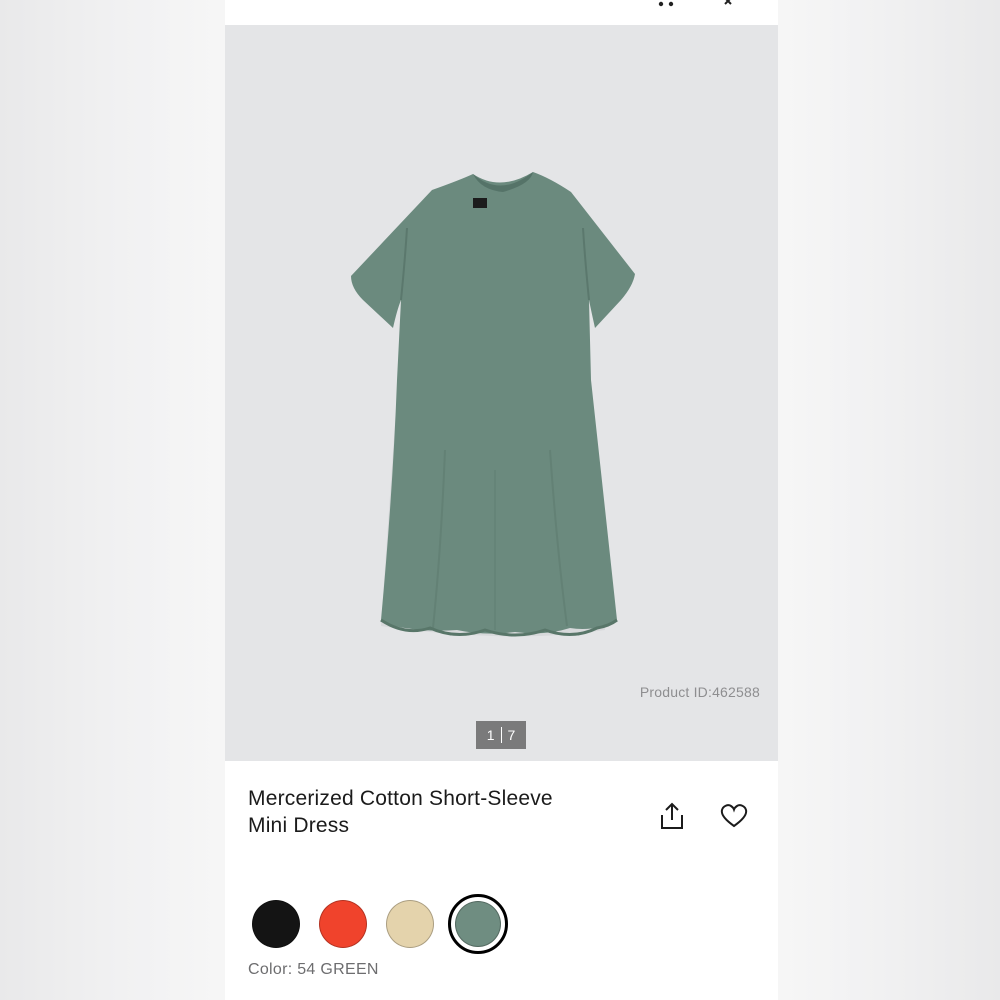  I want to click on pager-separator, so click(501, 735).